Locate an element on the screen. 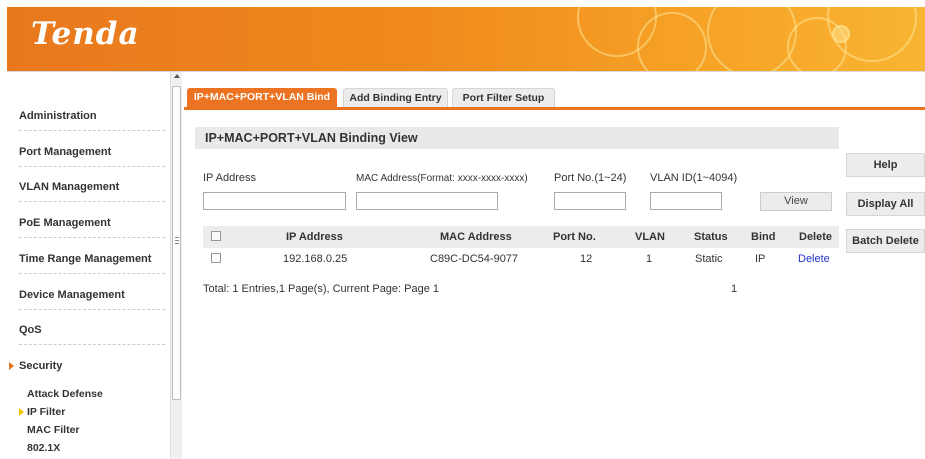 This screenshot has height=459, width=925. scroll-grip-icon is located at coordinates (177, 240).